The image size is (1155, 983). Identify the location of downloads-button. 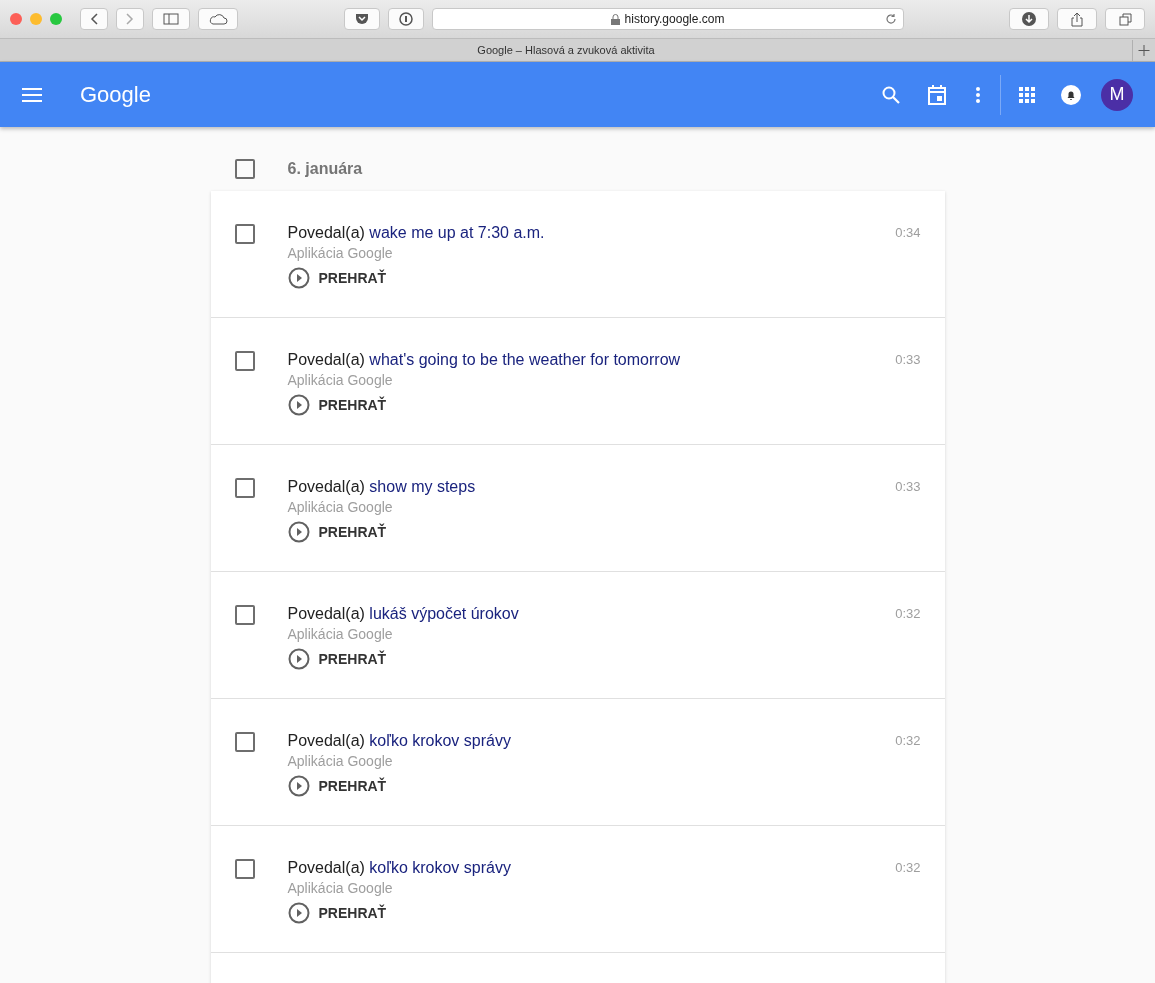
(1029, 19).